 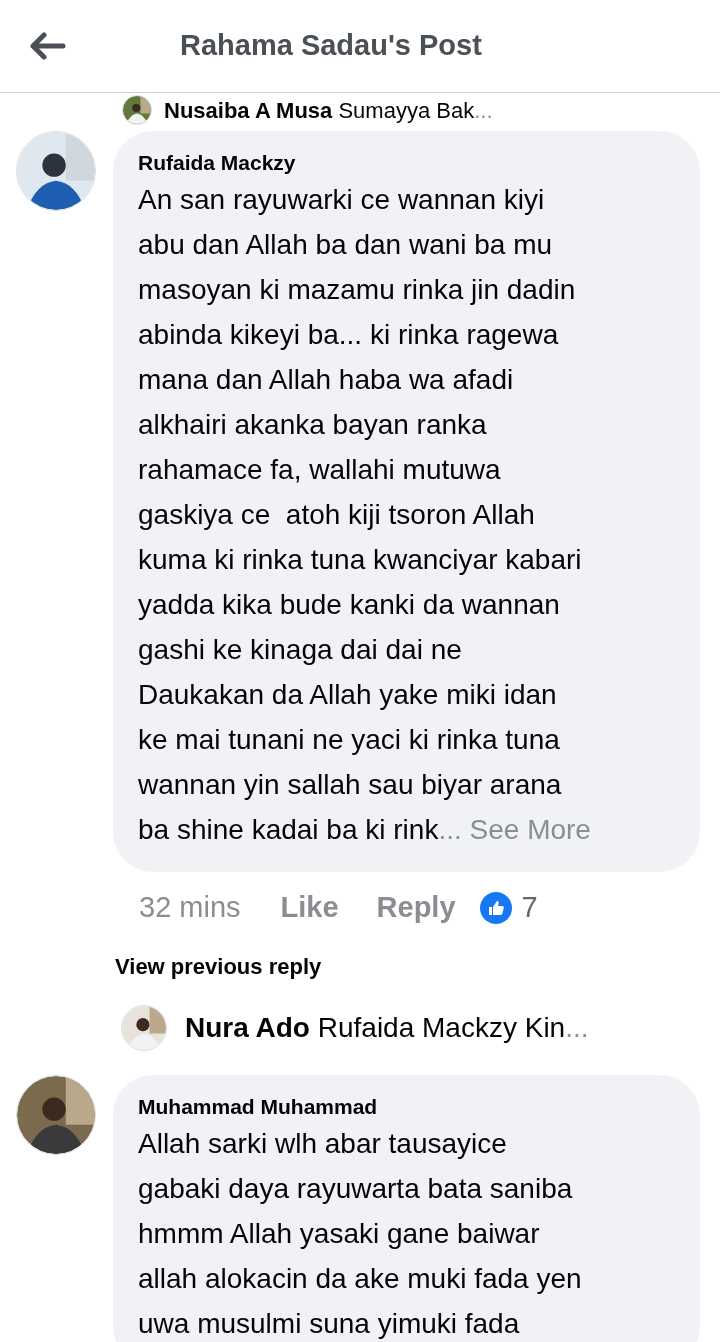 What do you see at coordinates (360, 1234) in the screenshot?
I see `comment-text: Allah sarki wlh abar tausayice gabaki daya rayuwarta bata saniba hmmm Allah yasaki gane baiwar allah alokacin da ake muki fada yen uwa musulmi suna yimuki fada` at bounding box center [360, 1234].